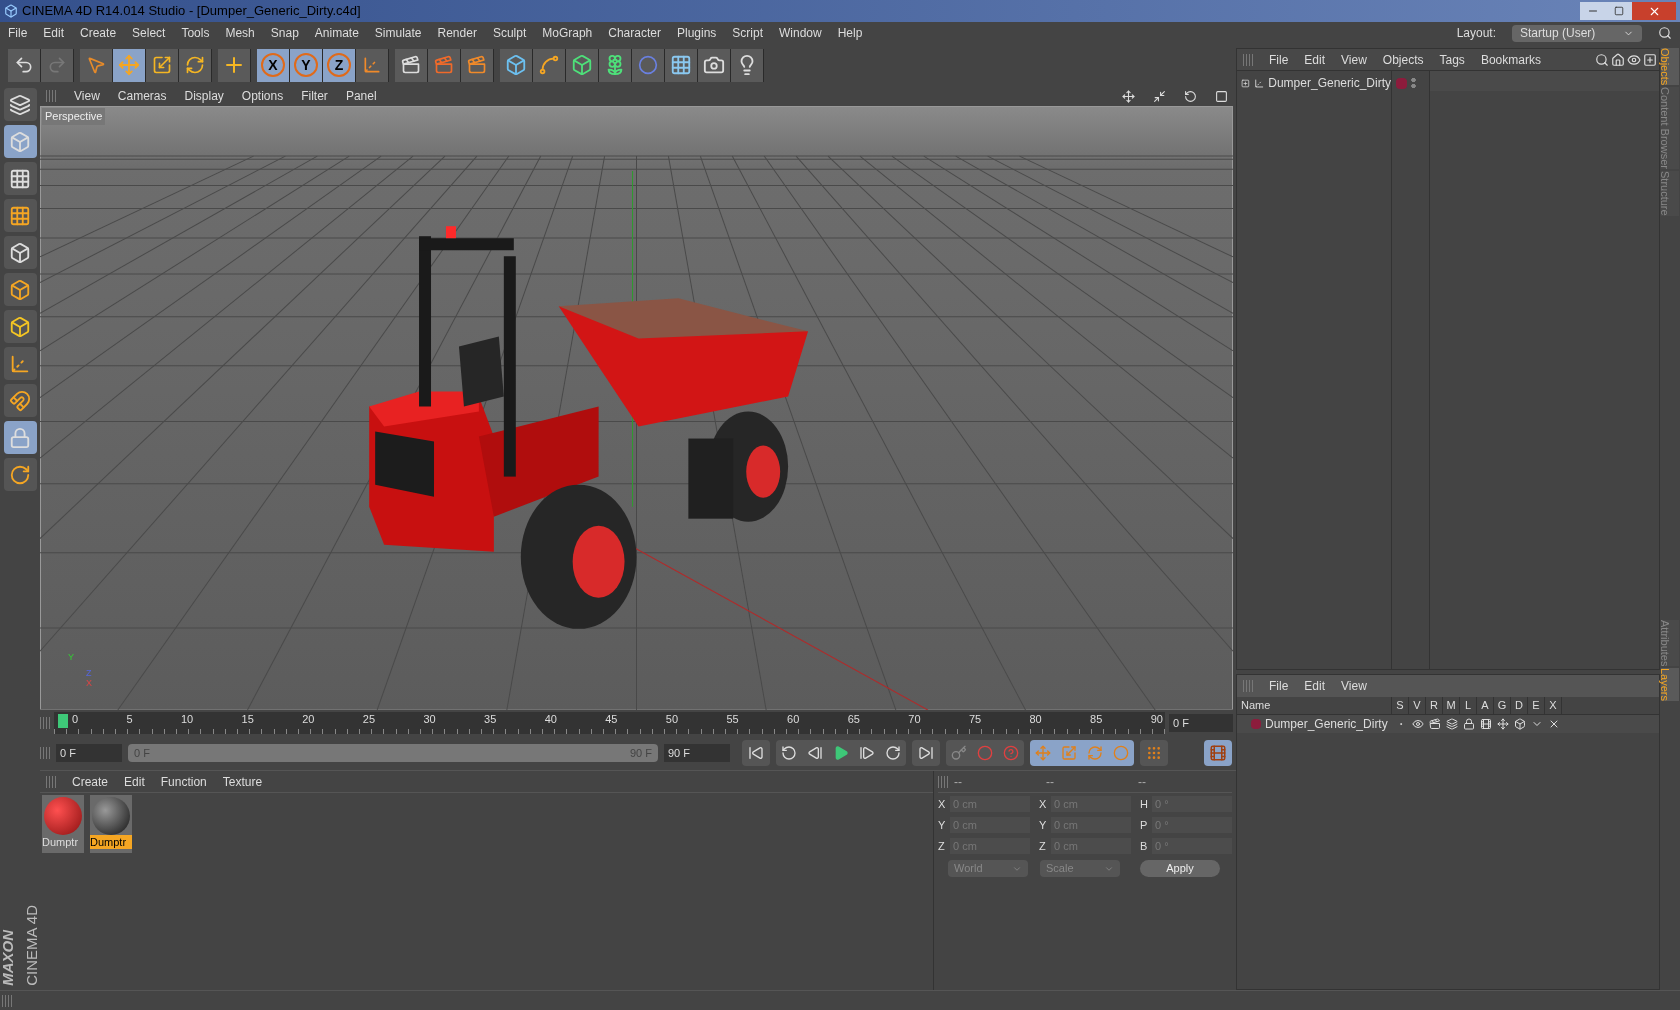  Describe the element at coordinates (183, 781) in the screenshot. I see `material-menu-item: Function` at that location.